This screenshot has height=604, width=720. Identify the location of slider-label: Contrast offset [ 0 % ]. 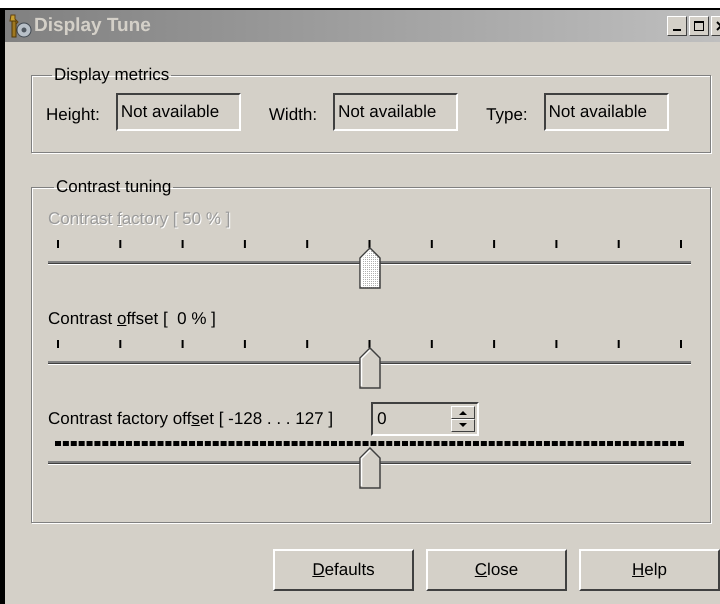
(132, 319).